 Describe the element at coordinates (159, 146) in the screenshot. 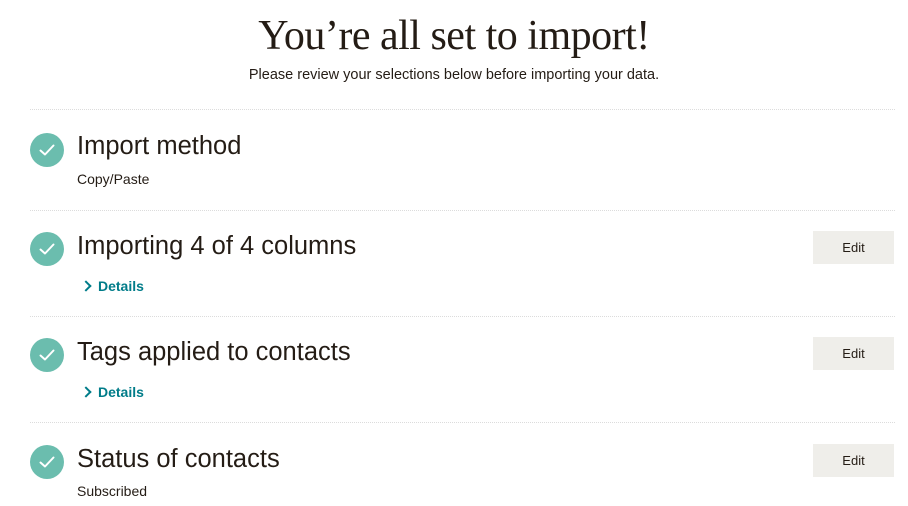

I see `section-title: Import method` at that location.